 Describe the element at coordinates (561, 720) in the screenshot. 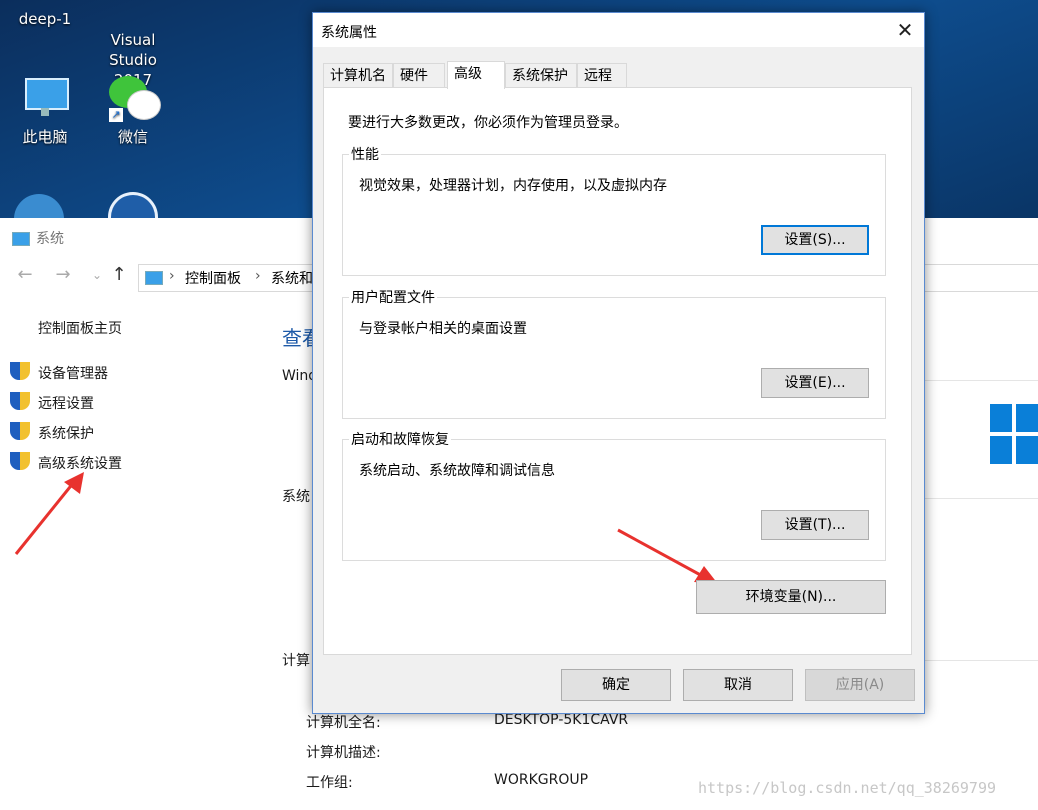

I see `computer-full-name-value: DESKTOP-5K1CAVR` at that location.